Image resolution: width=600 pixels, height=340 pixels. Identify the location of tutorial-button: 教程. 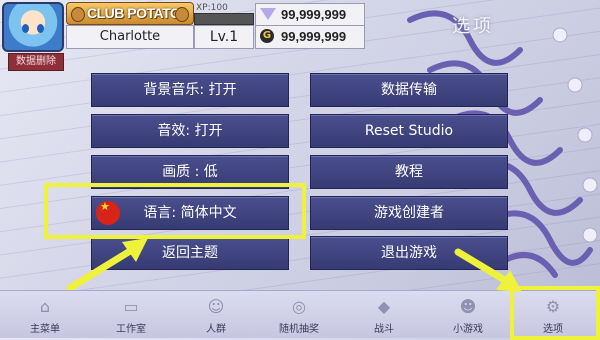
(409, 172).